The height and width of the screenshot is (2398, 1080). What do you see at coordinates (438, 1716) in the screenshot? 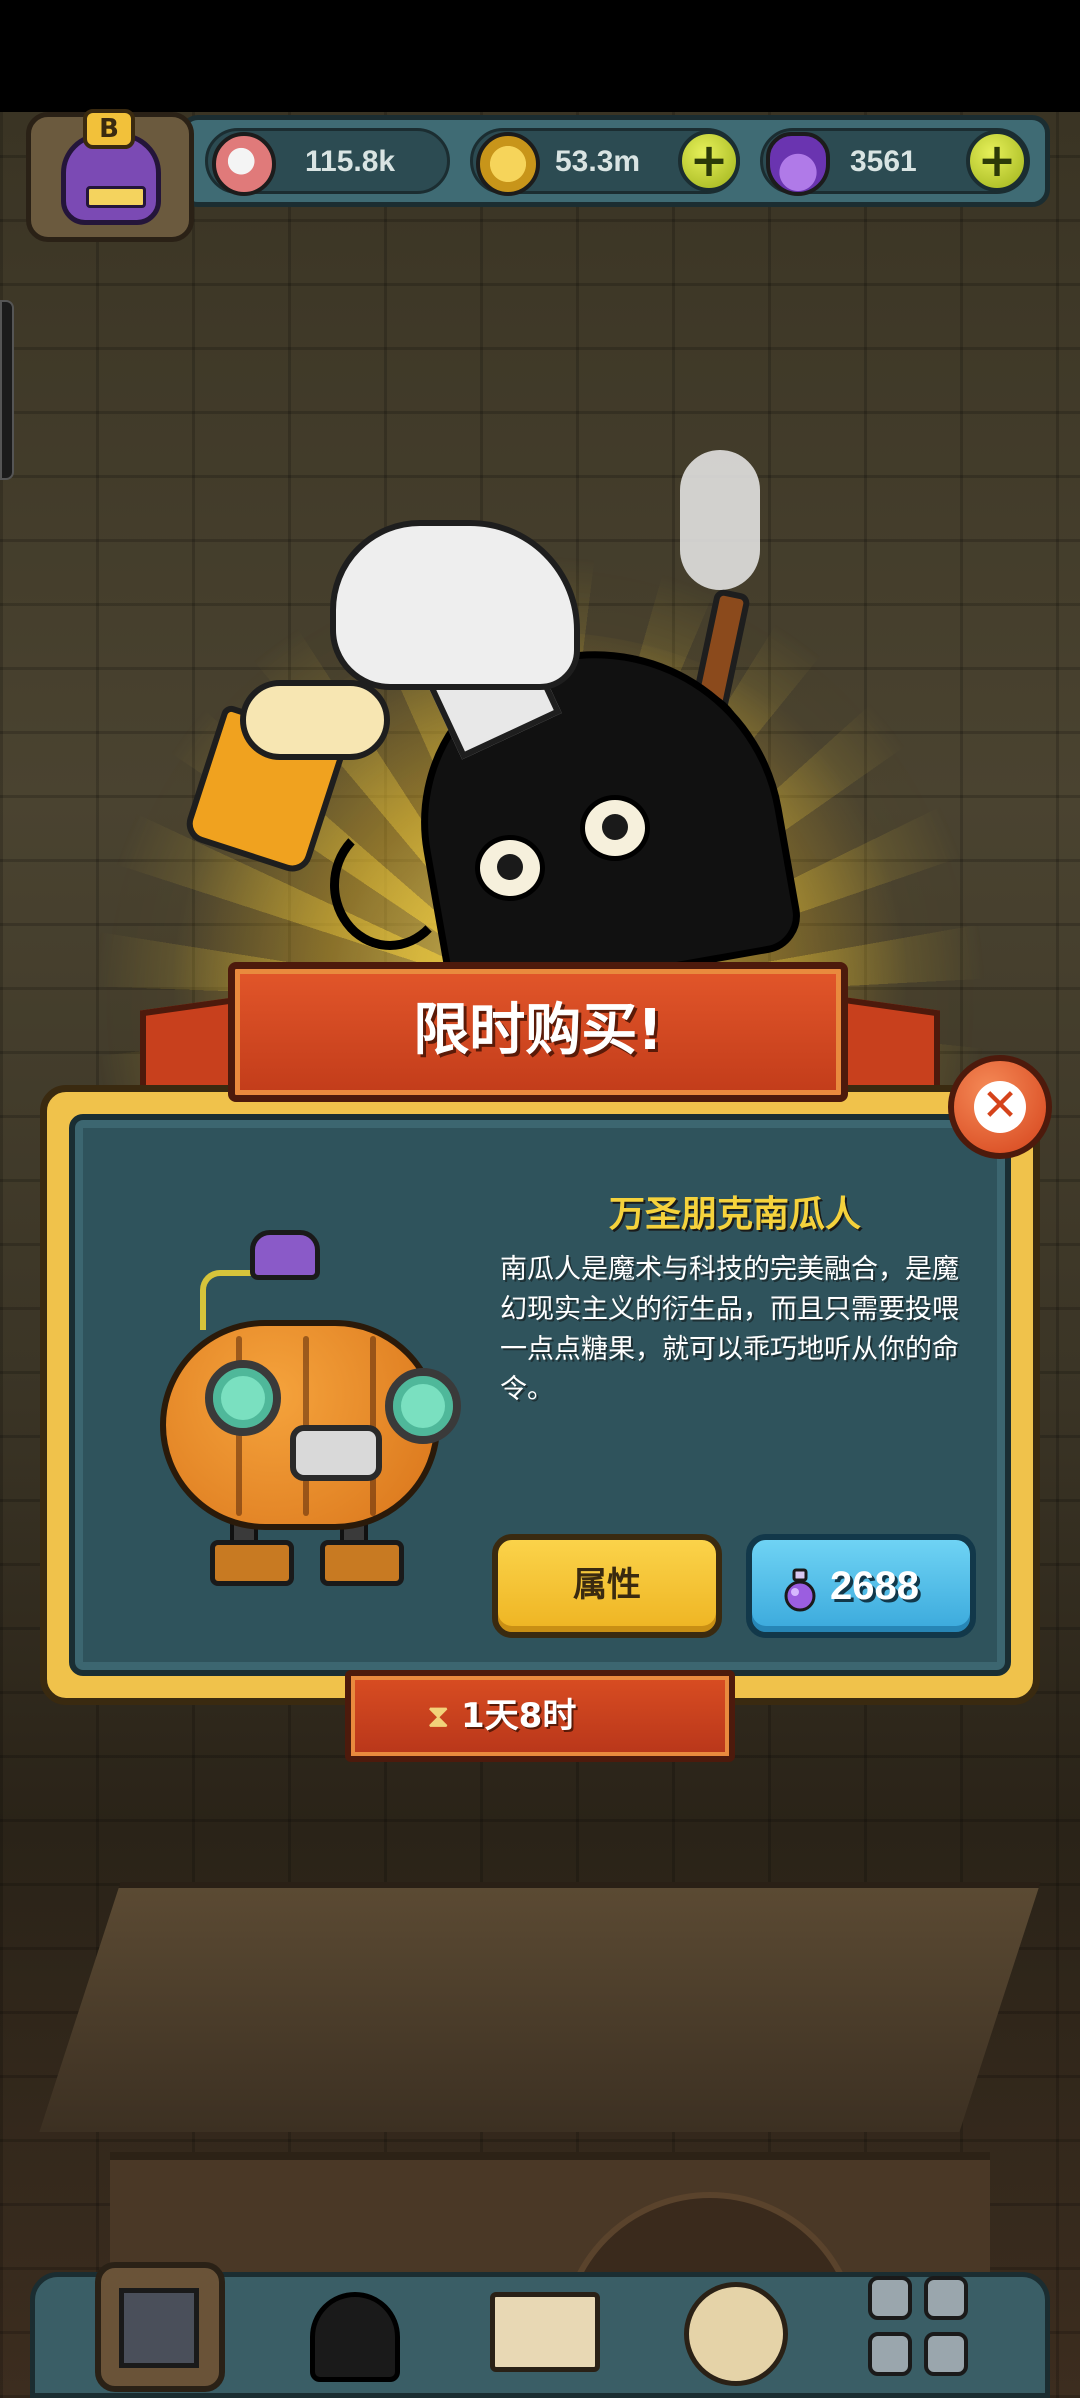
I see `hourglass-icon: ⧗` at bounding box center [438, 1716].